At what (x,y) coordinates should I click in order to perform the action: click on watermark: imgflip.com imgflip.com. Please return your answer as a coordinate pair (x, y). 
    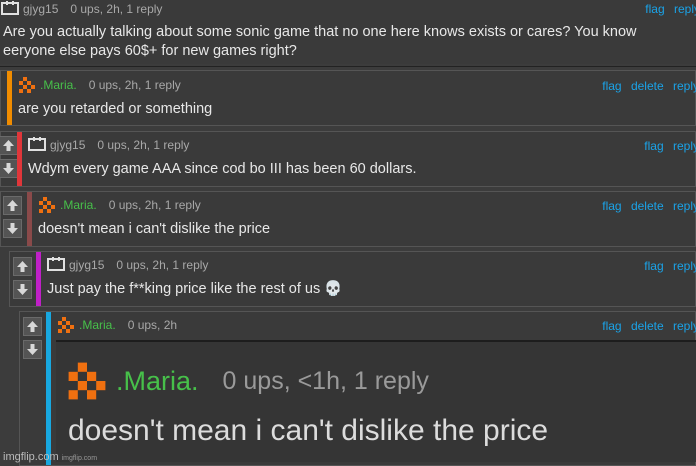
    Looking at the image, I should click on (50, 457).